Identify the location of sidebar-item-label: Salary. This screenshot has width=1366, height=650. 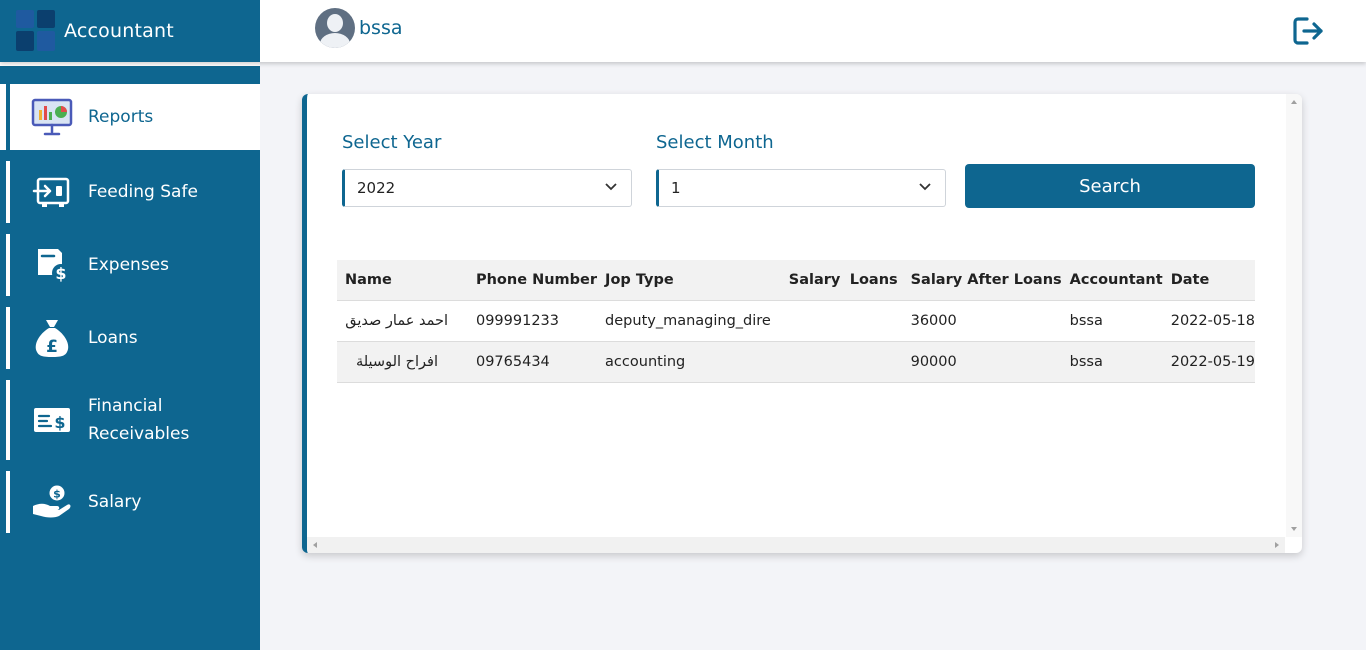
(115, 502).